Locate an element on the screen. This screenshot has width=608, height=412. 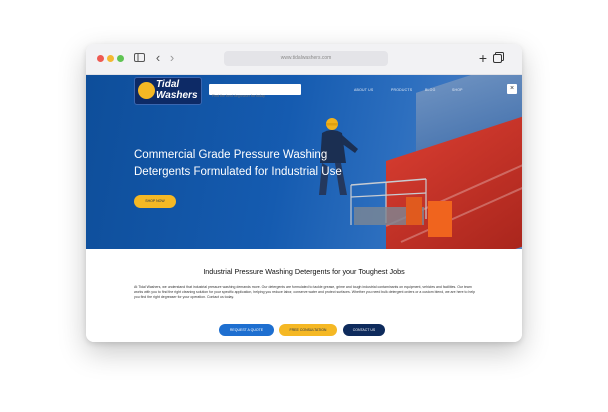
plus-icon: + is located at coordinates (483, 58).